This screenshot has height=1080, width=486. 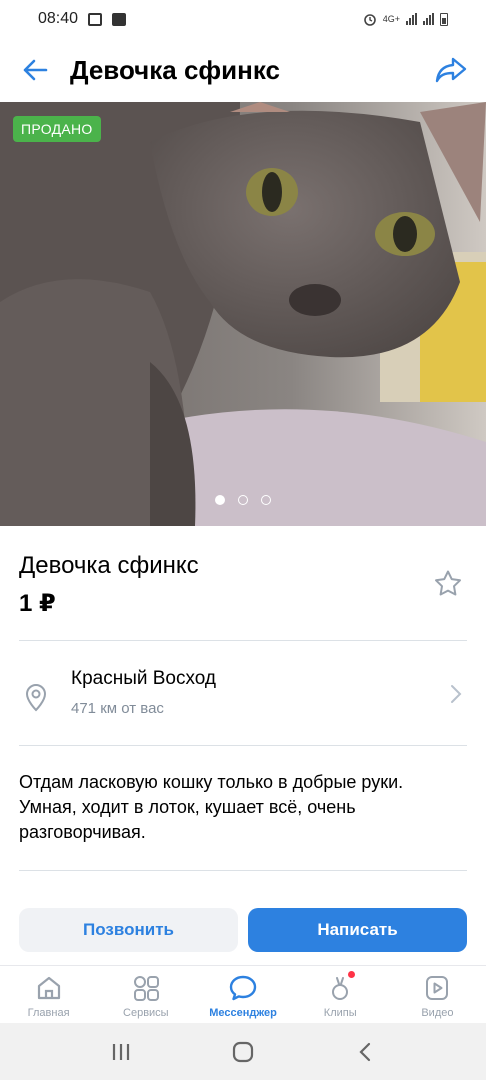 I want to click on tab-home: Главная, so click(x=48, y=994).